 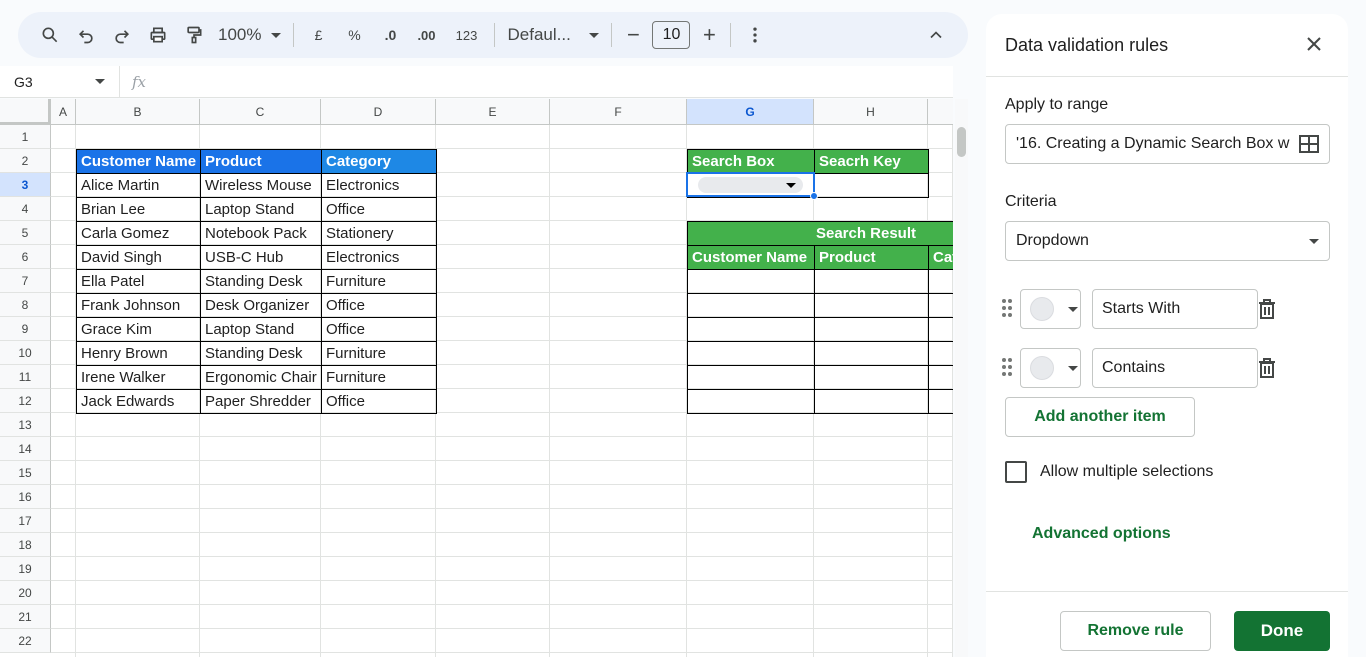 I want to click on table-cell: Stationery, so click(x=379, y=233).